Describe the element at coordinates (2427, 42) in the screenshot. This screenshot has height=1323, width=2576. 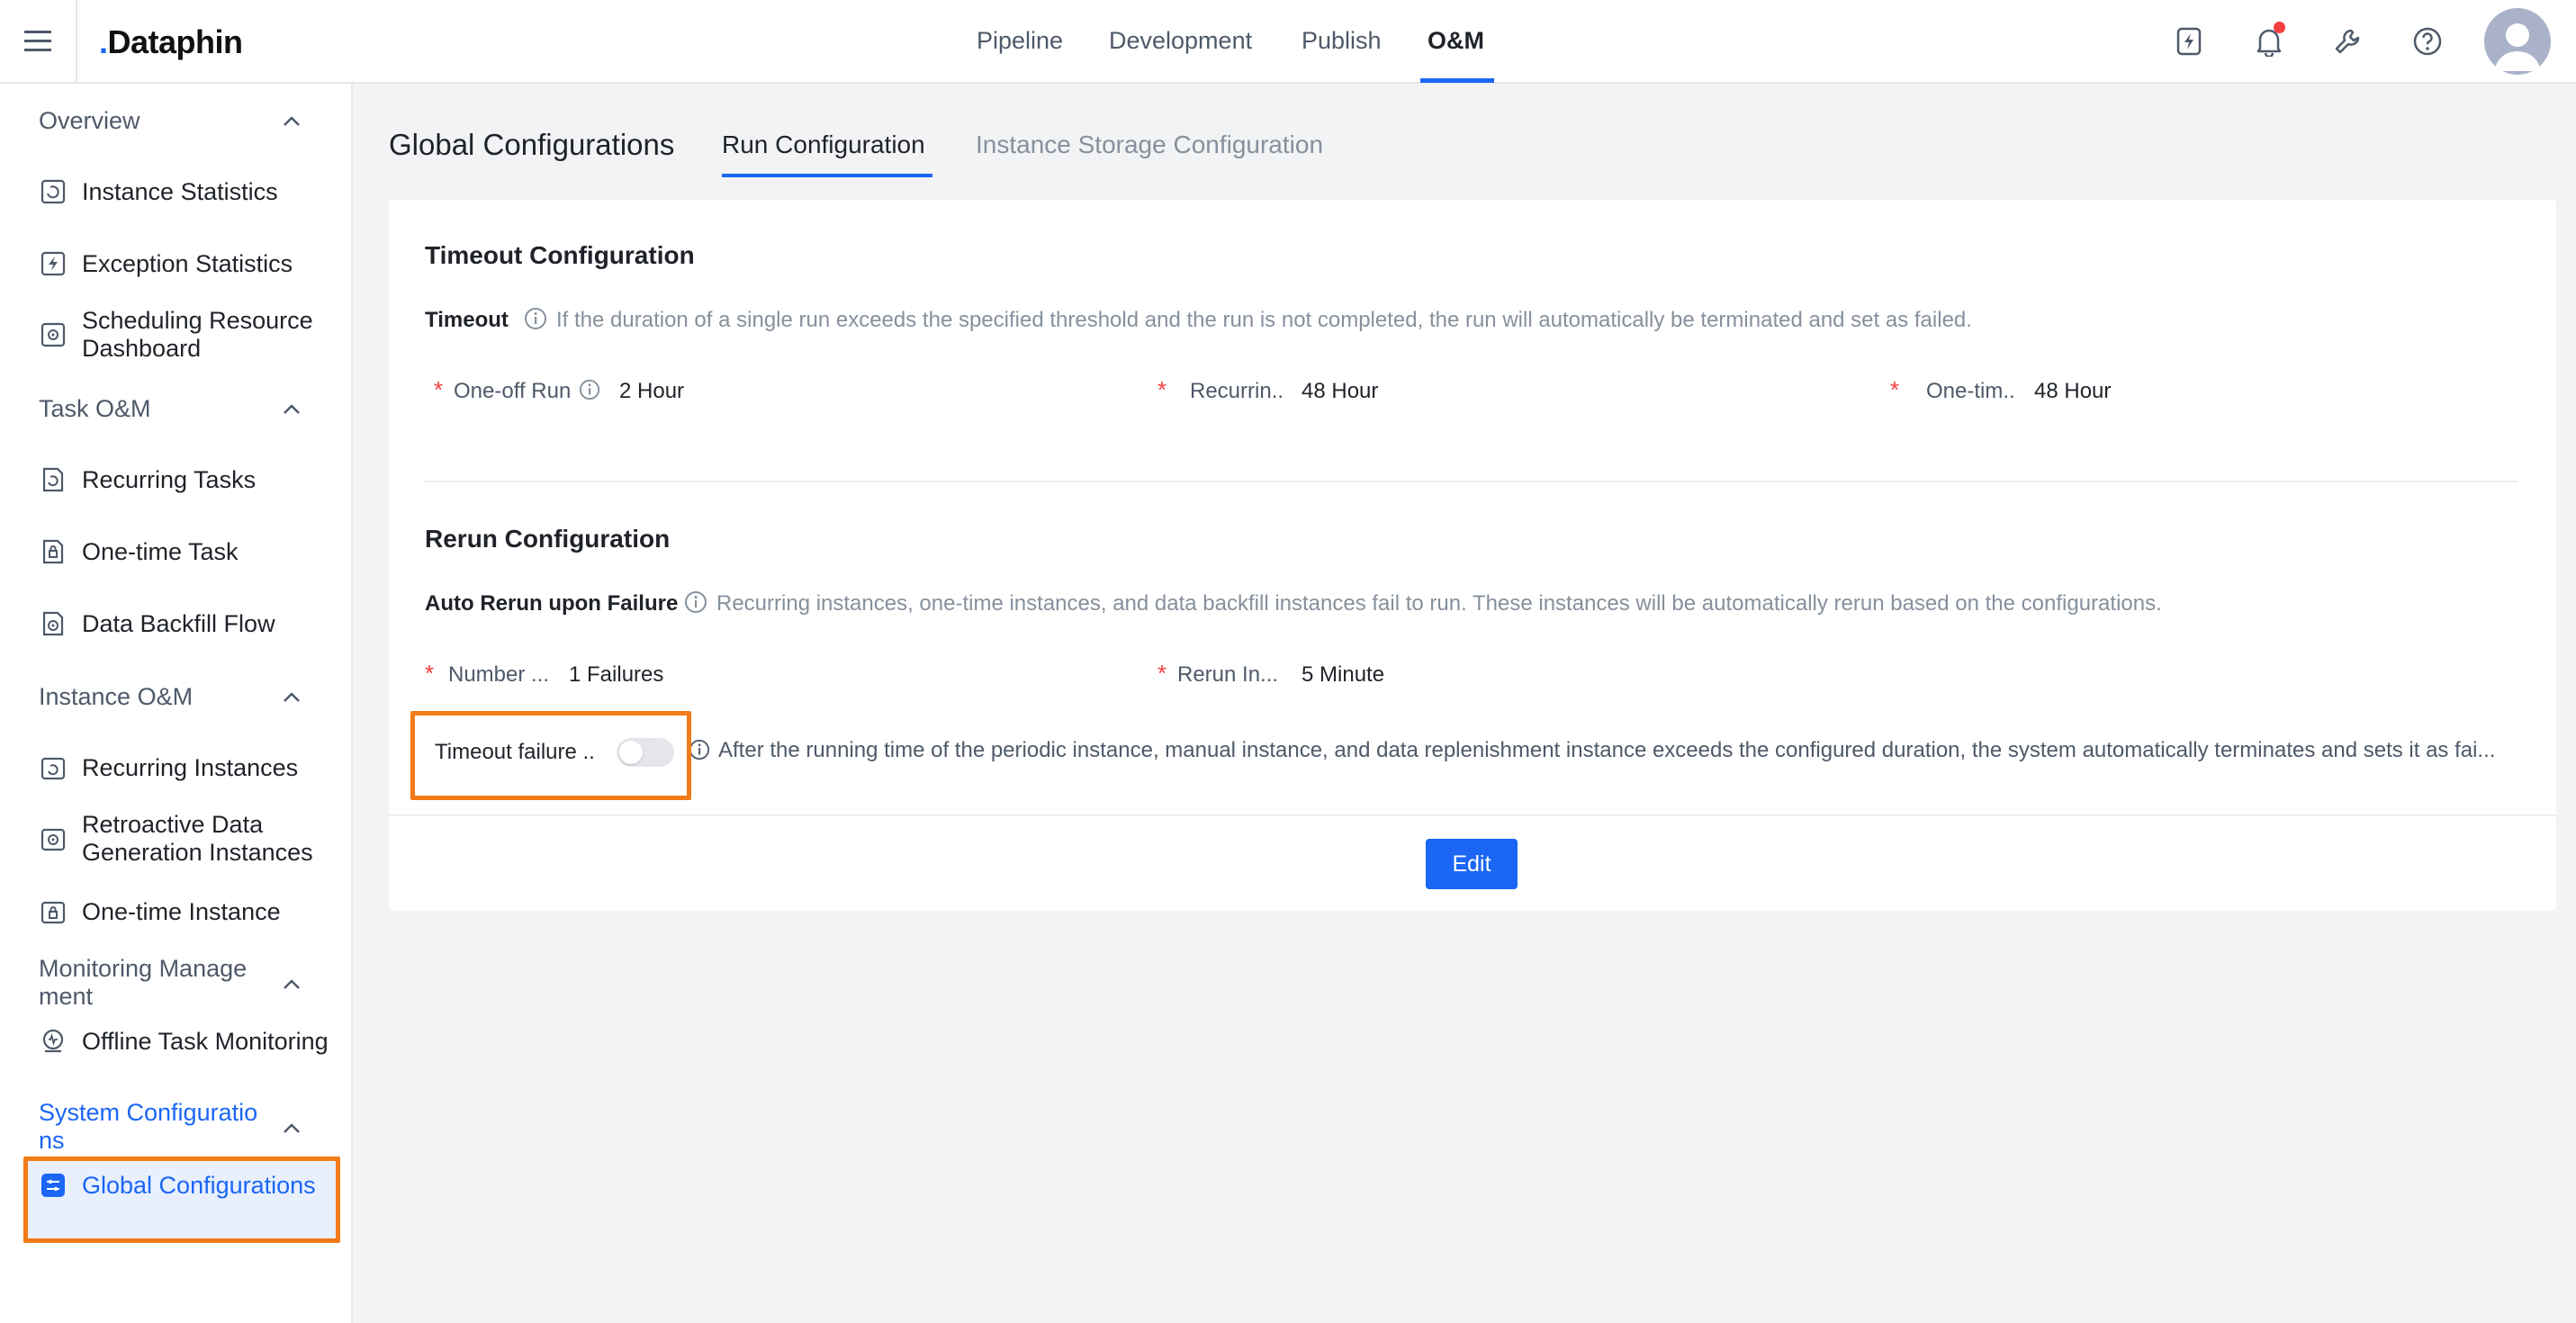
I see `help-icon` at that location.